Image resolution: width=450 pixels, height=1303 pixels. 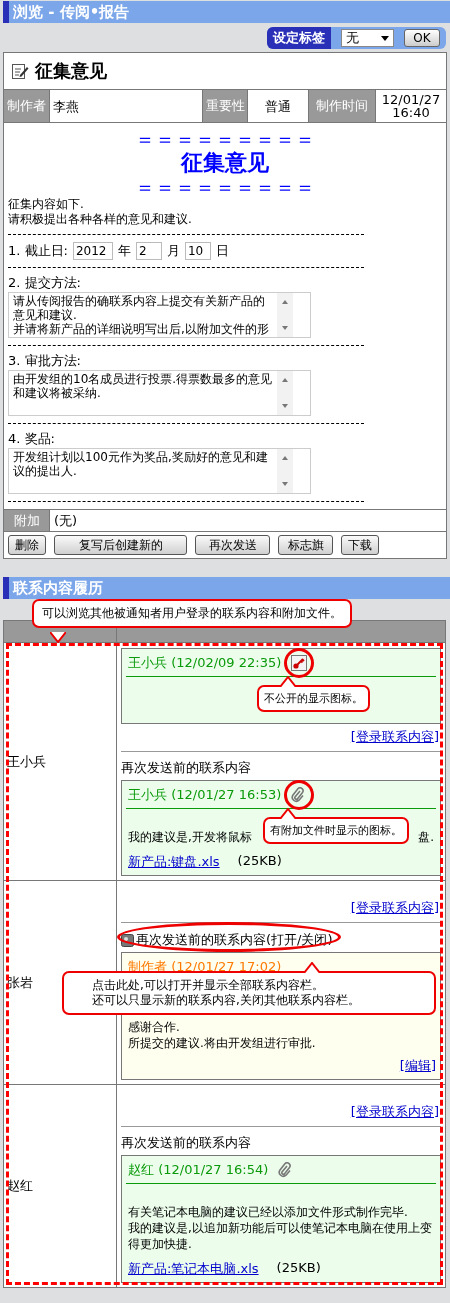 I want to click on field-label: 重要性, so click(x=225, y=106).